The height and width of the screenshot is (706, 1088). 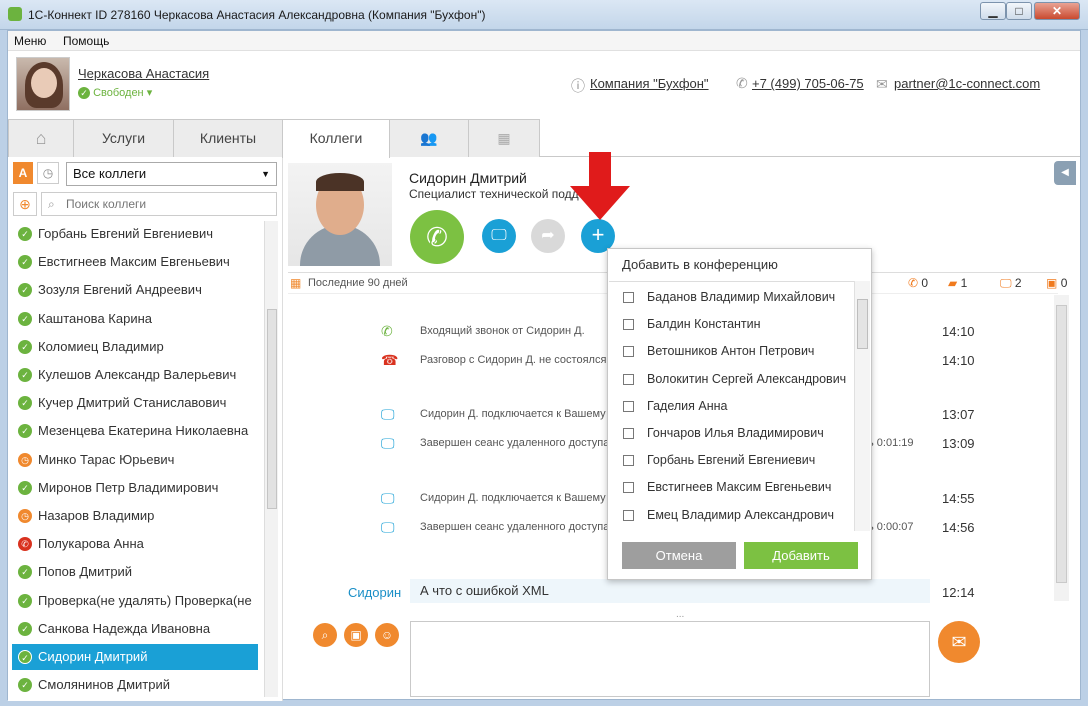 What do you see at coordinates (43, 84) in the screenshot?
I see `user-avatar` at bounding box center [43, 84].